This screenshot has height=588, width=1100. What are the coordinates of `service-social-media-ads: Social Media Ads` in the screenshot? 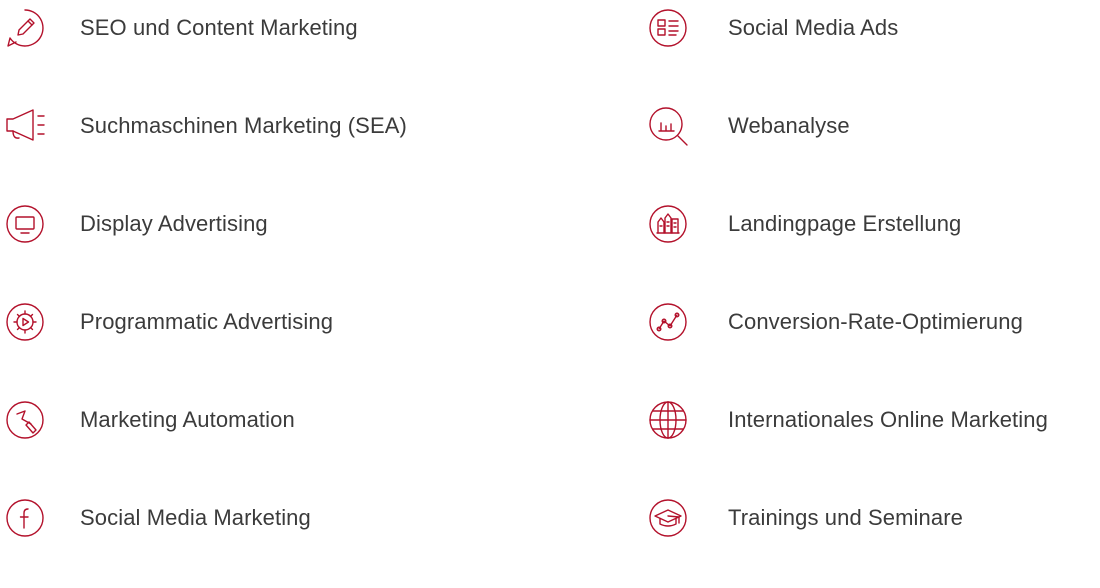 It's located at (871, 49).